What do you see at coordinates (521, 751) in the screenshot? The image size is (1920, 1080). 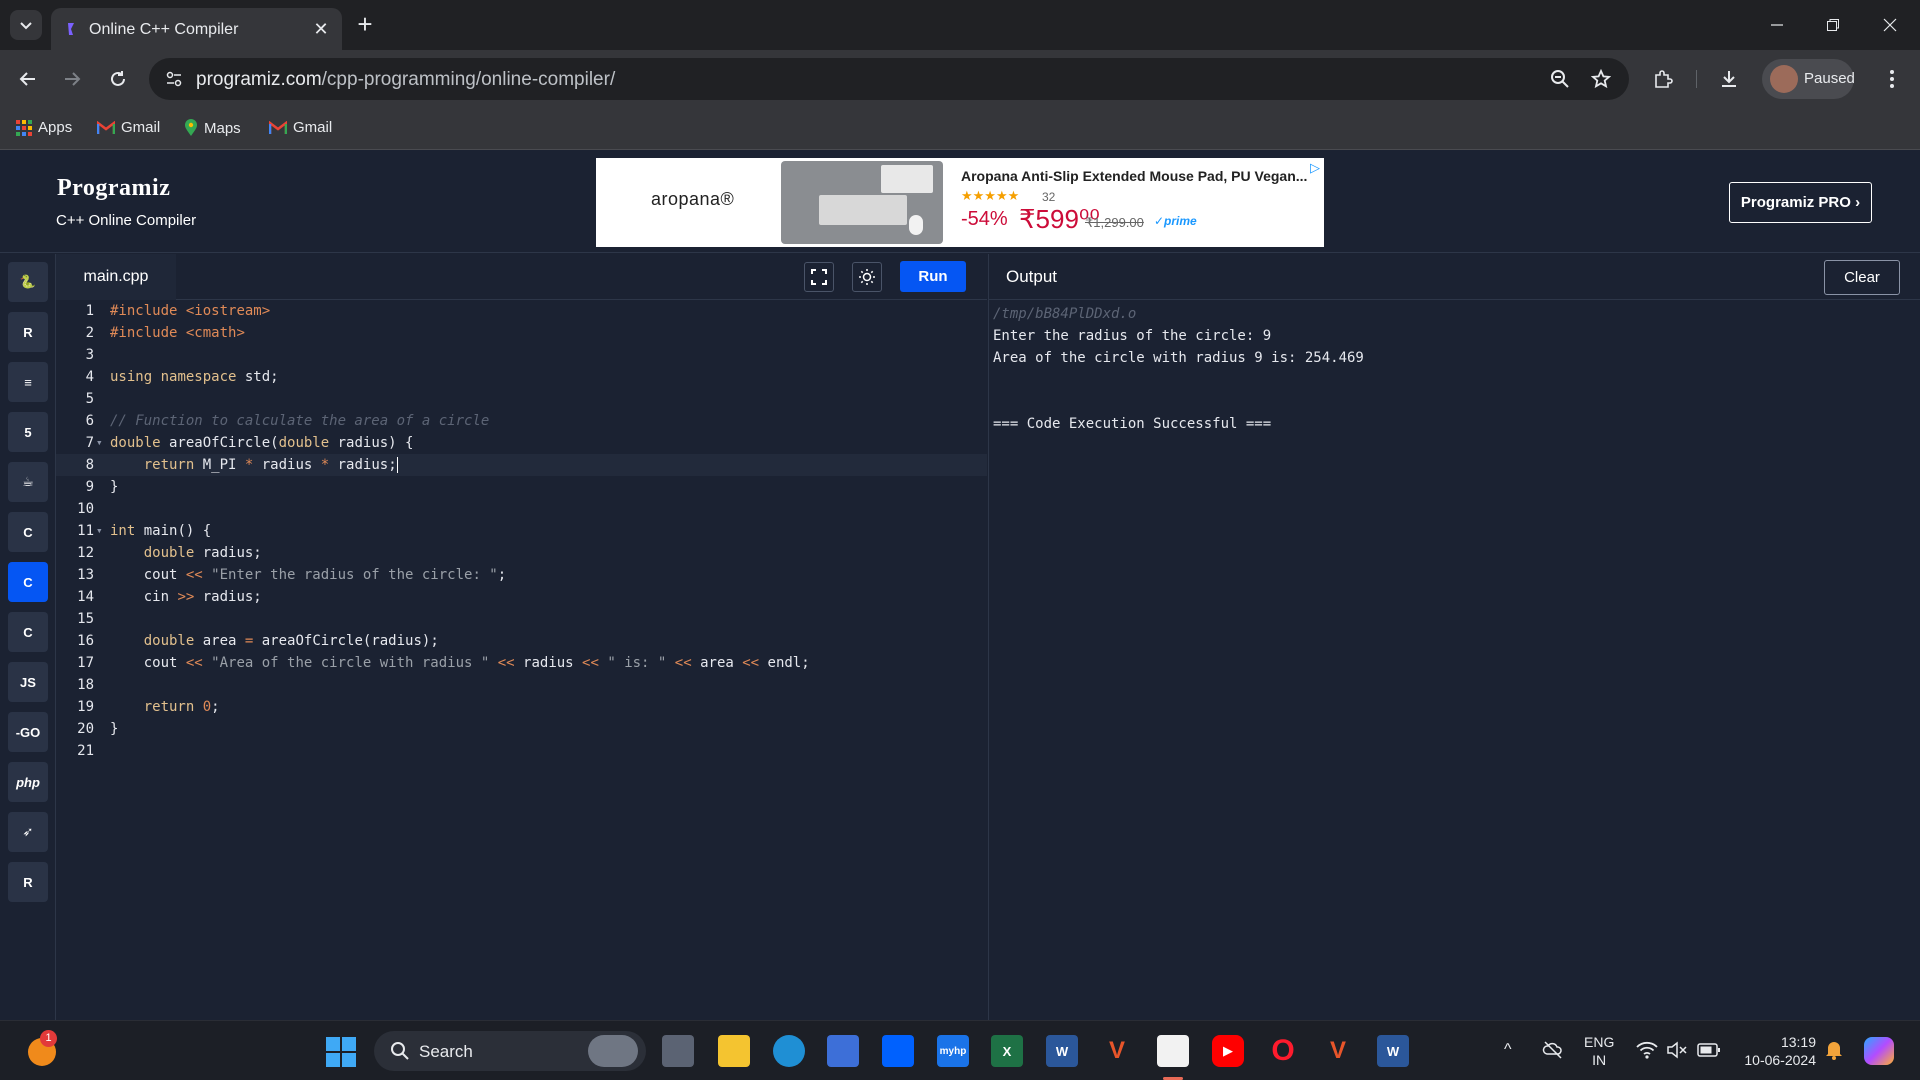 I see `code-line: 21` at bounding box center [521, 751].